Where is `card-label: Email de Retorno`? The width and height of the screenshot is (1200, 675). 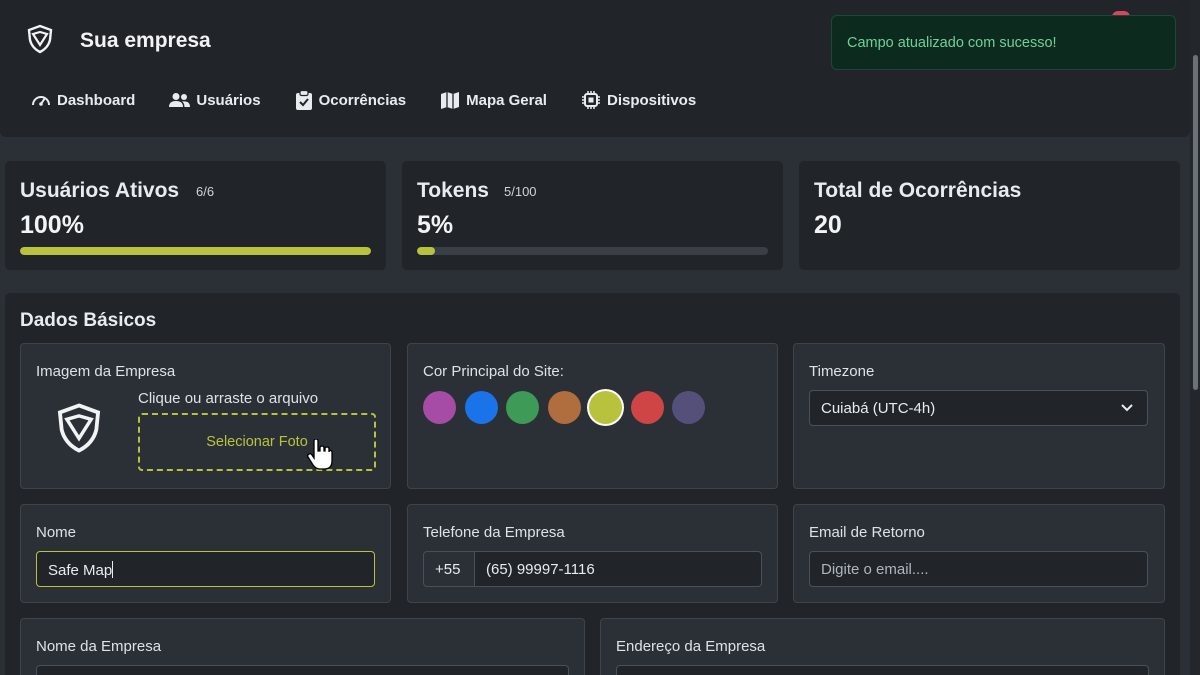 card-label: Email de Retorno is located at coordinates (867, 532).